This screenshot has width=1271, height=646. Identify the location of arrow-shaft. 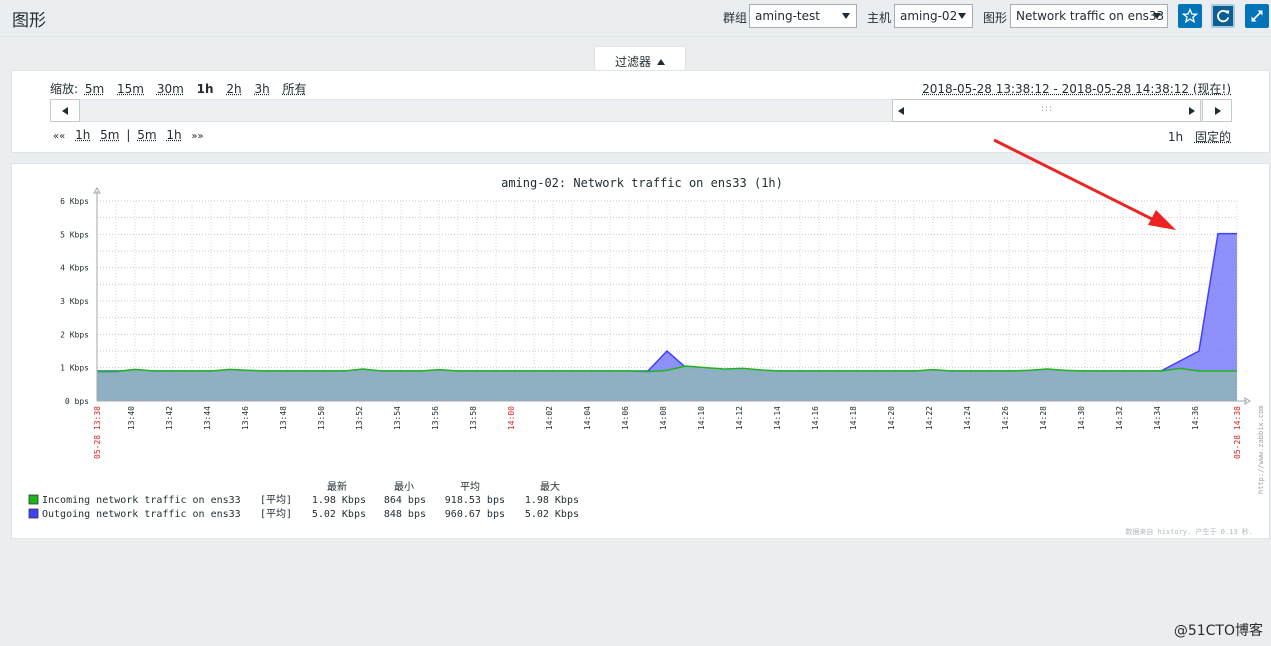
(1077, 181).